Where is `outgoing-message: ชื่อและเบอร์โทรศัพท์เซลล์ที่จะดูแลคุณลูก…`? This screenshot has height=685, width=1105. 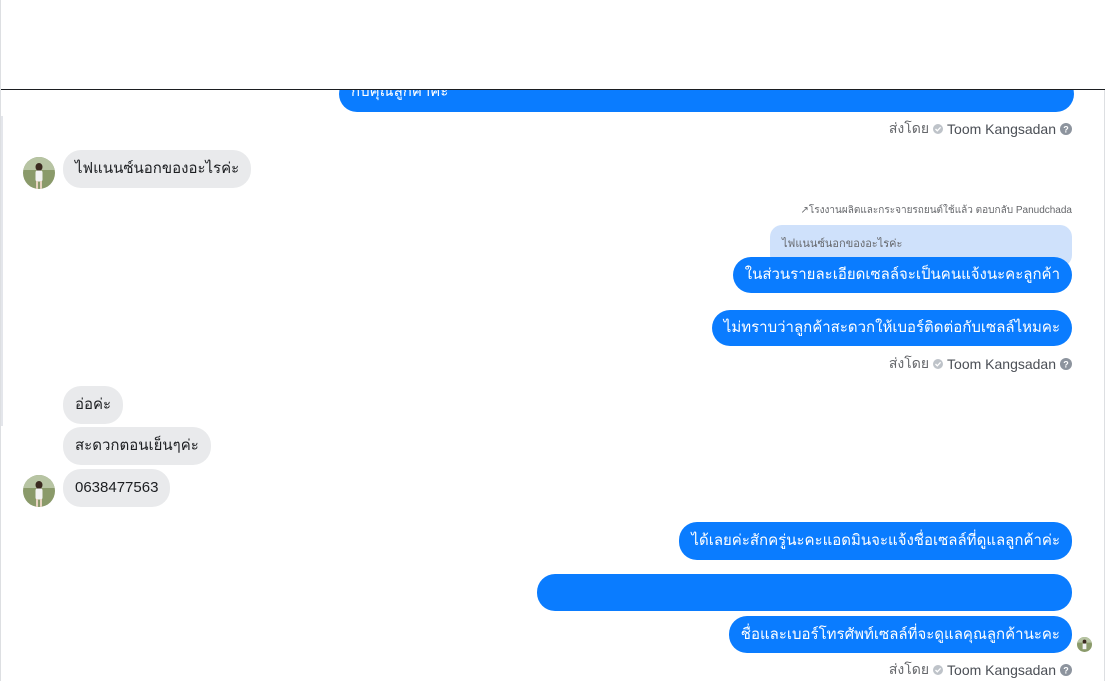
outgoing-message: ชื่อและเบอร์โทรศัพท์เซลล์ที่จะดูแลคุณลูก… is located at coordinates (900, 634).